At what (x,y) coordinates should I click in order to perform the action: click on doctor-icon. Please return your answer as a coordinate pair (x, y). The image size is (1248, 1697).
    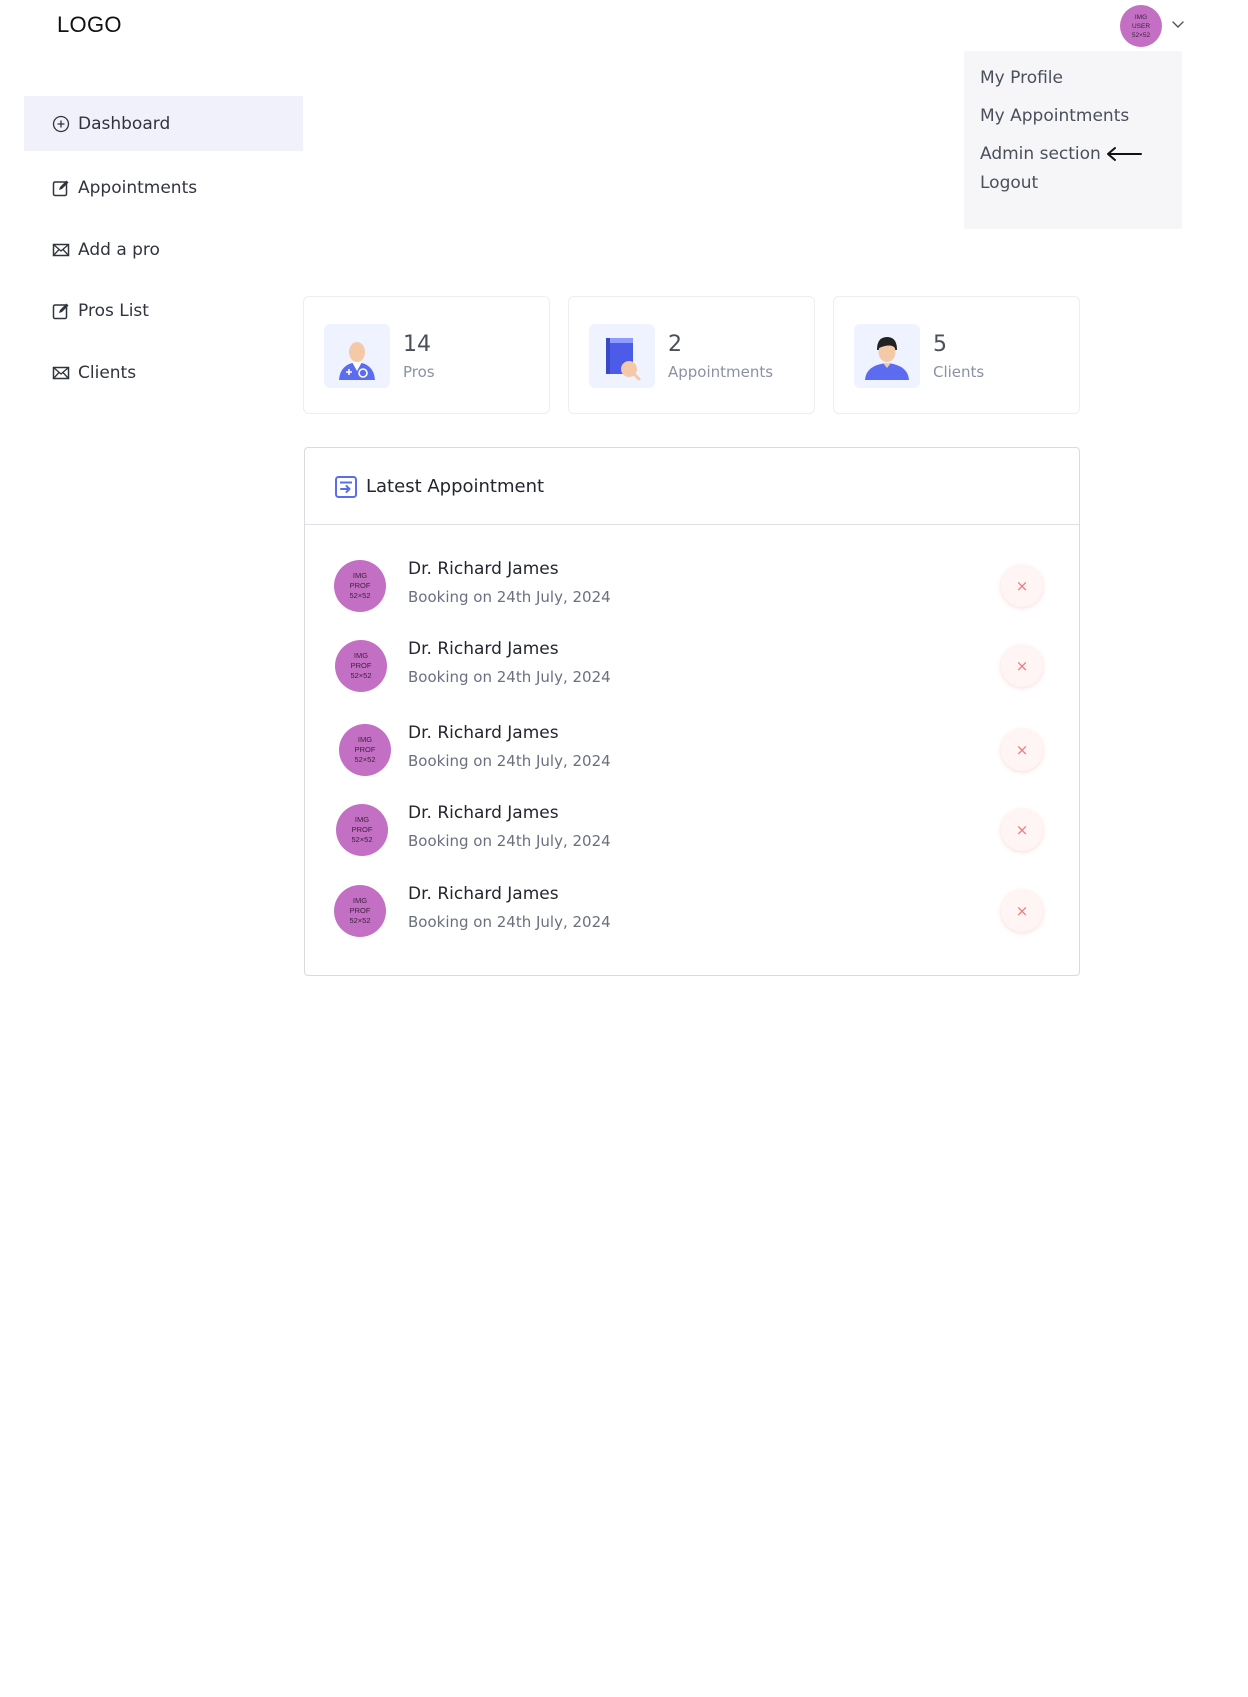
    Looking at the image, I should click on (357, 356).